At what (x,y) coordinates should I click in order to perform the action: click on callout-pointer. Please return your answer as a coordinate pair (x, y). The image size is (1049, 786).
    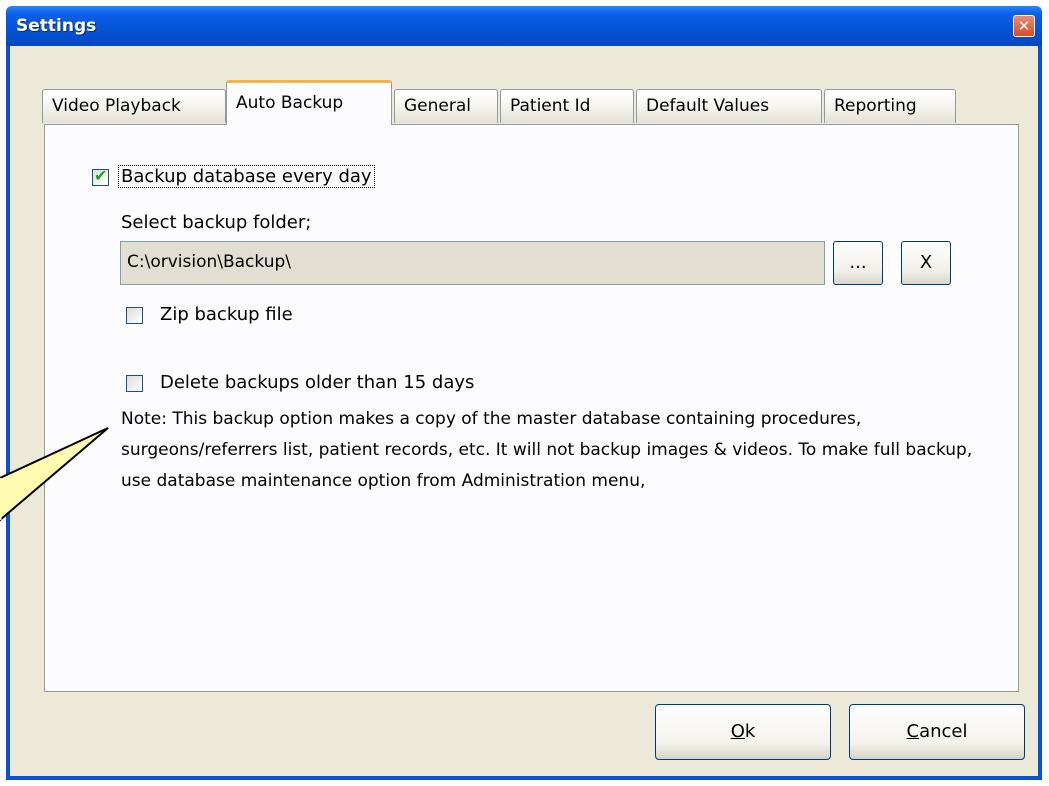
    Looking at the image, I should click on (54, 474).